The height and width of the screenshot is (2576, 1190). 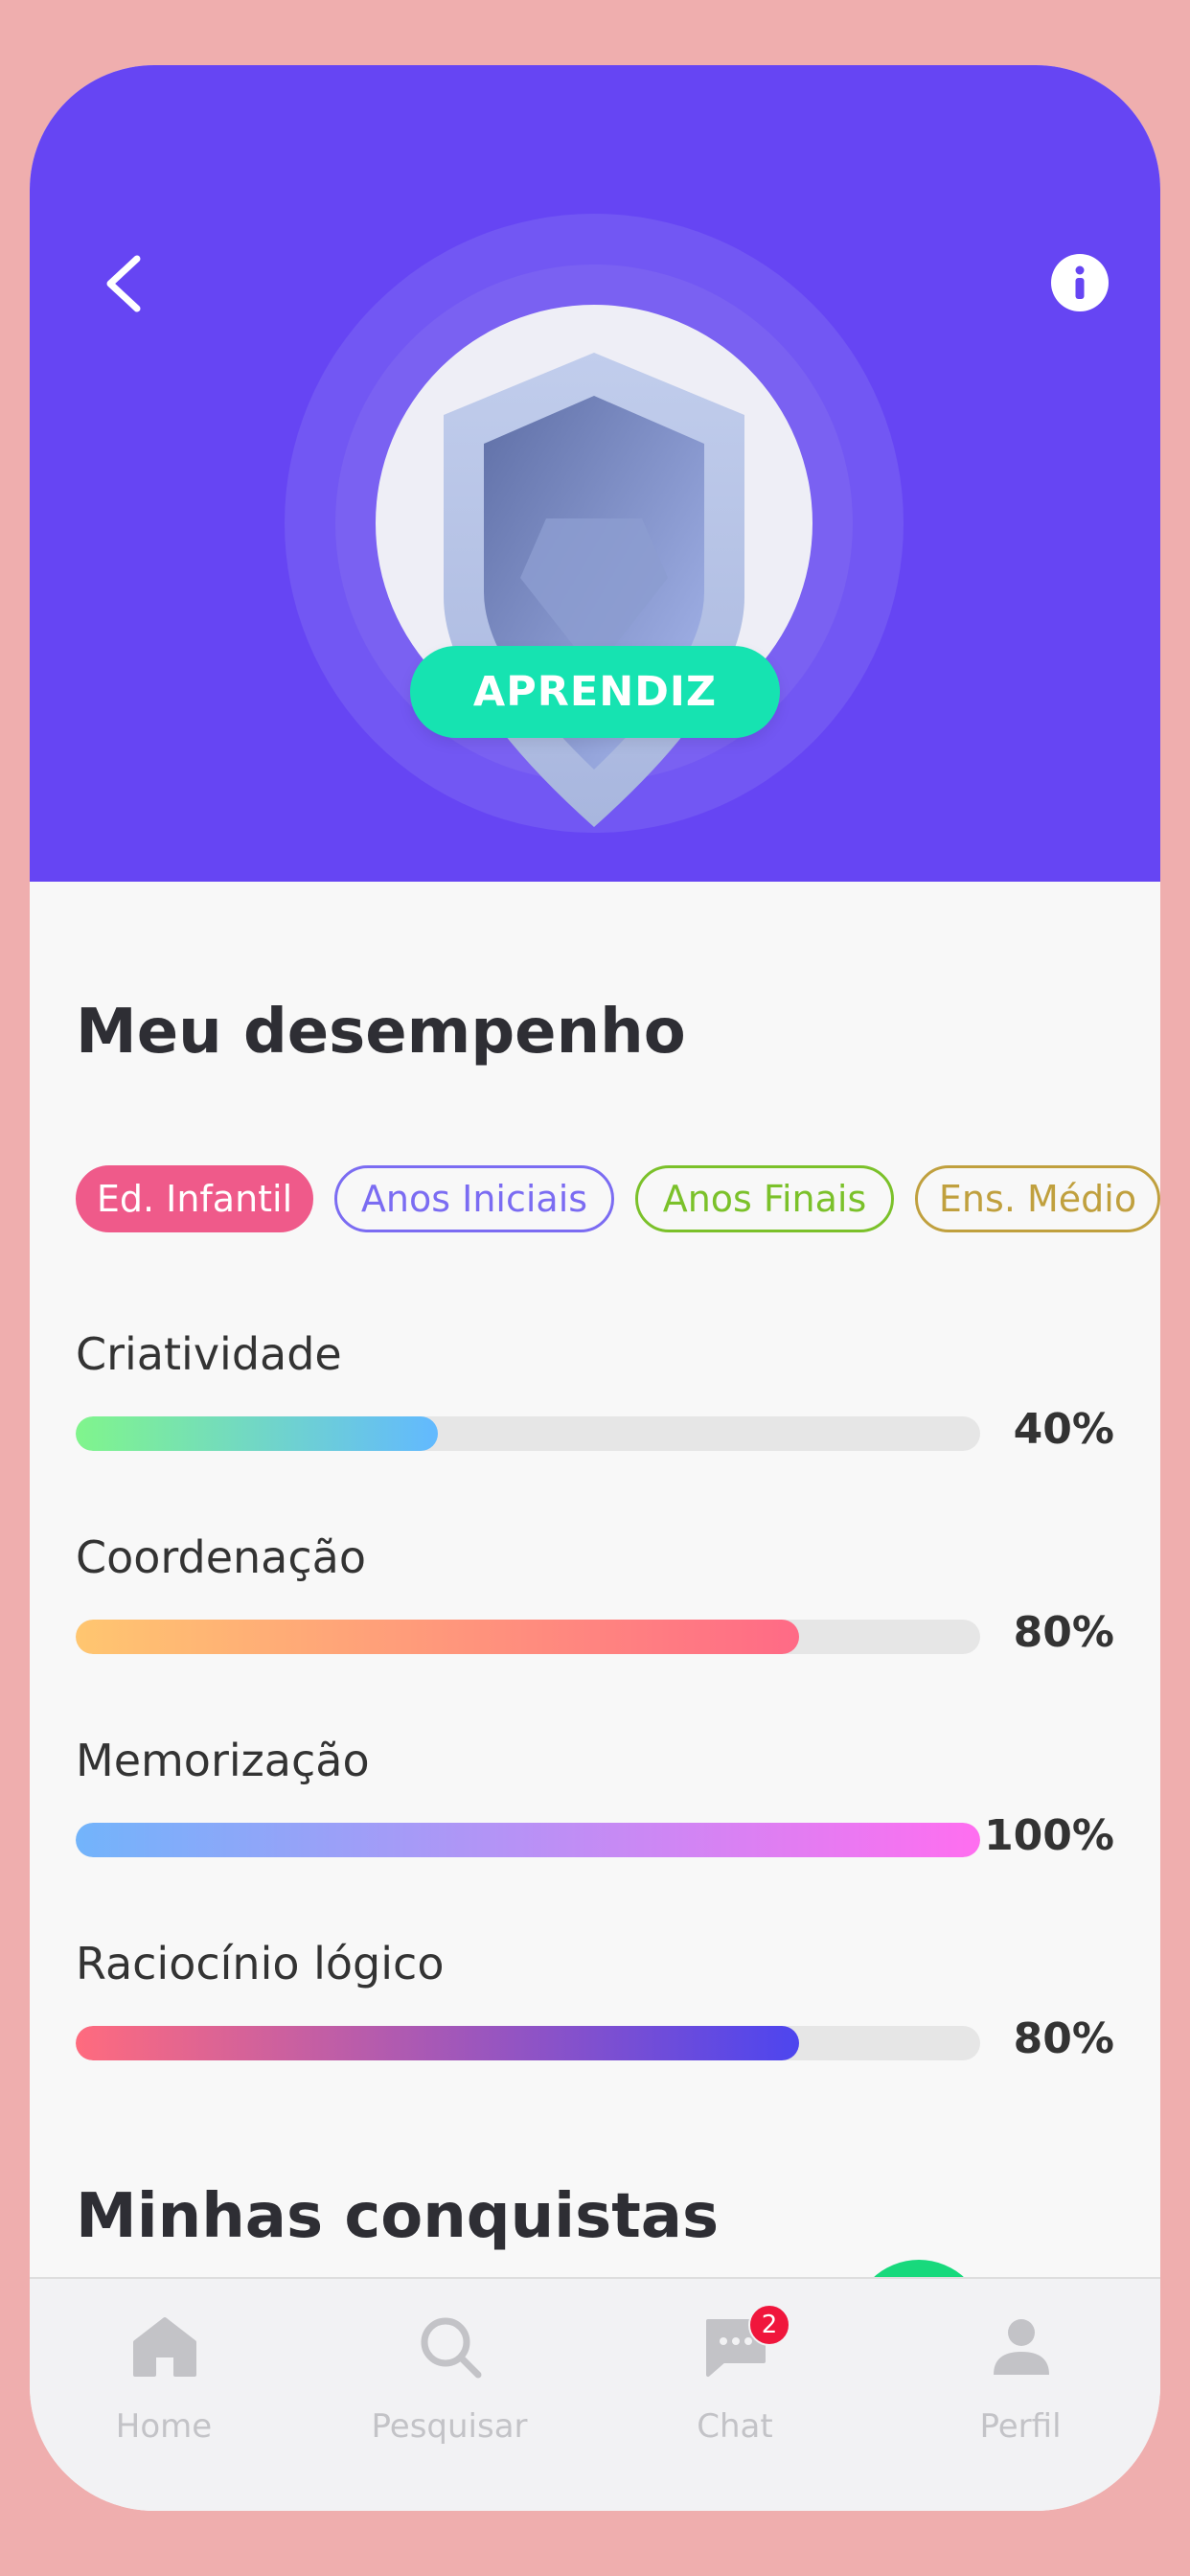 I want to click on progress-fill-coordenacao, so click(x=438, y=1637).